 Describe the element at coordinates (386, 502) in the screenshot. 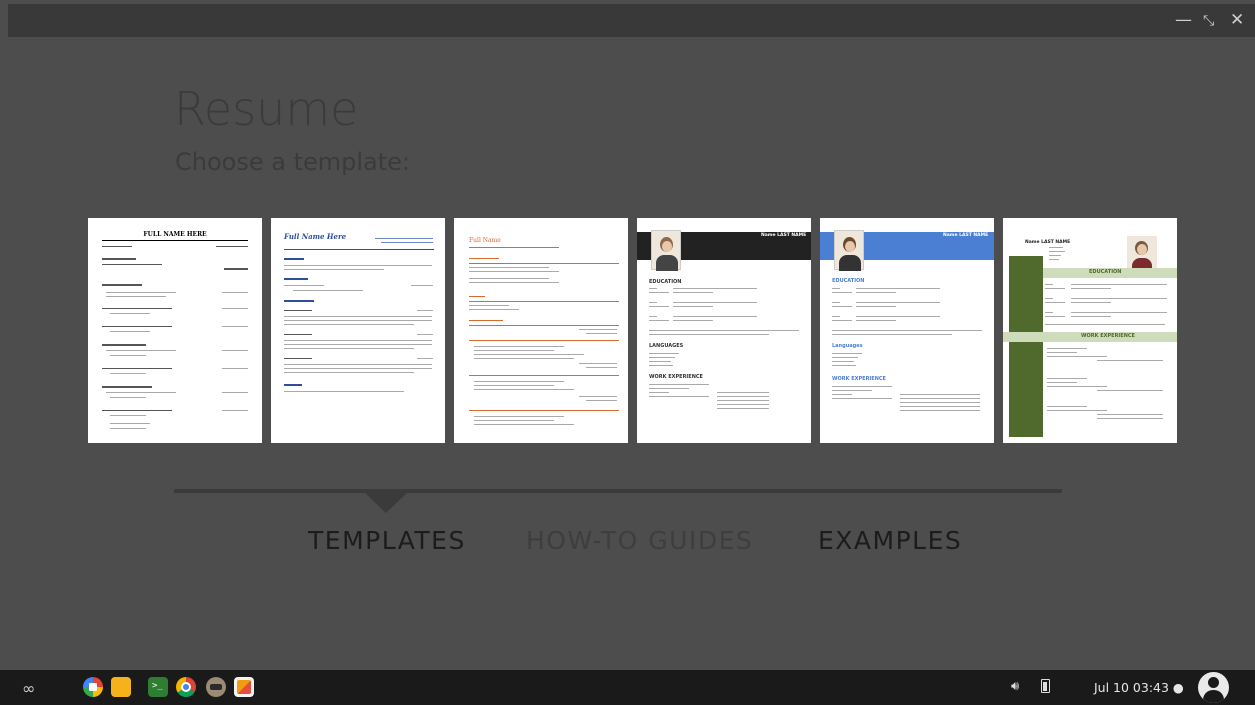

I see `active-tab-indicator` at that location.